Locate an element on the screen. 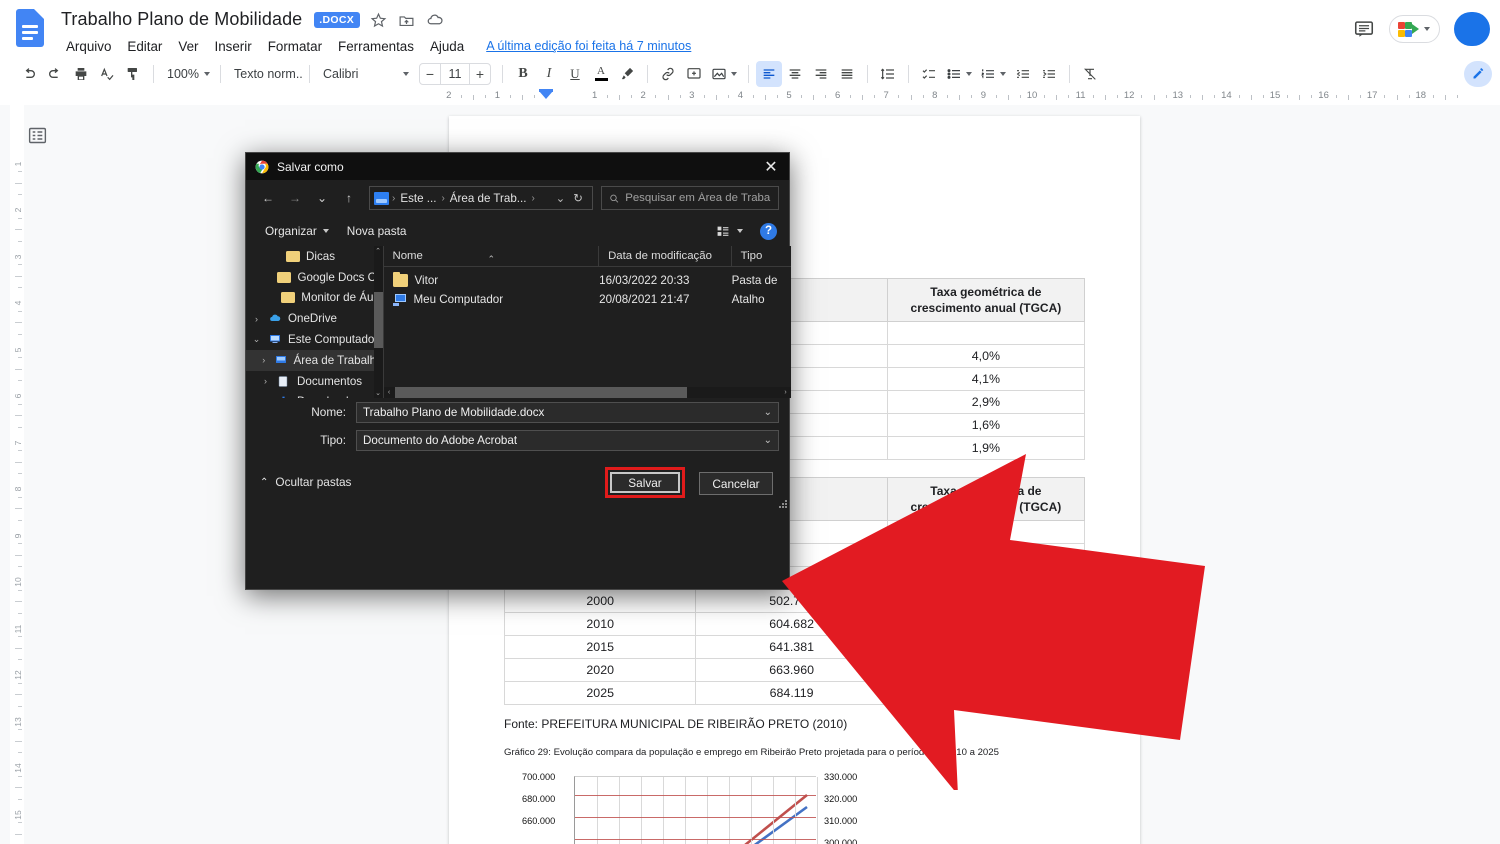 This screenshot has width=1500, height=844. back-button: ← is located at coordinates (268, 198).